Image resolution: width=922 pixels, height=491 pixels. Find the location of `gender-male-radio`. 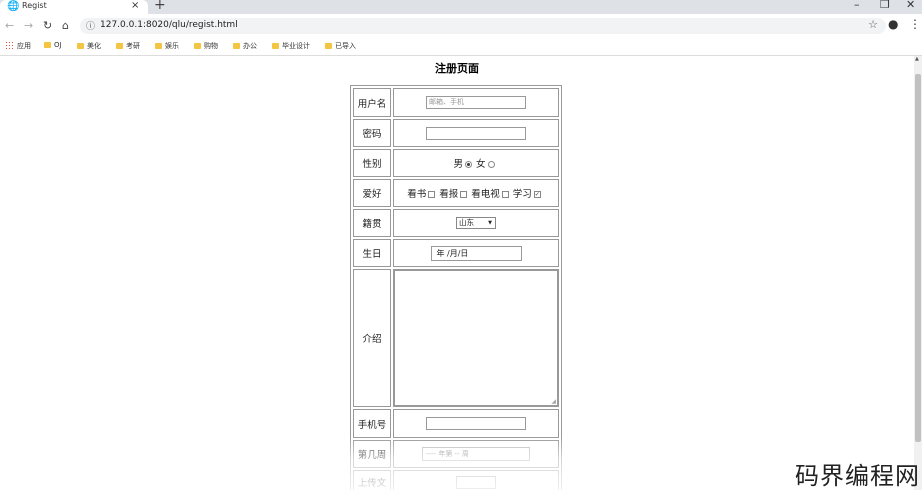

gender-male-radio is located at coordinates (468, 164).